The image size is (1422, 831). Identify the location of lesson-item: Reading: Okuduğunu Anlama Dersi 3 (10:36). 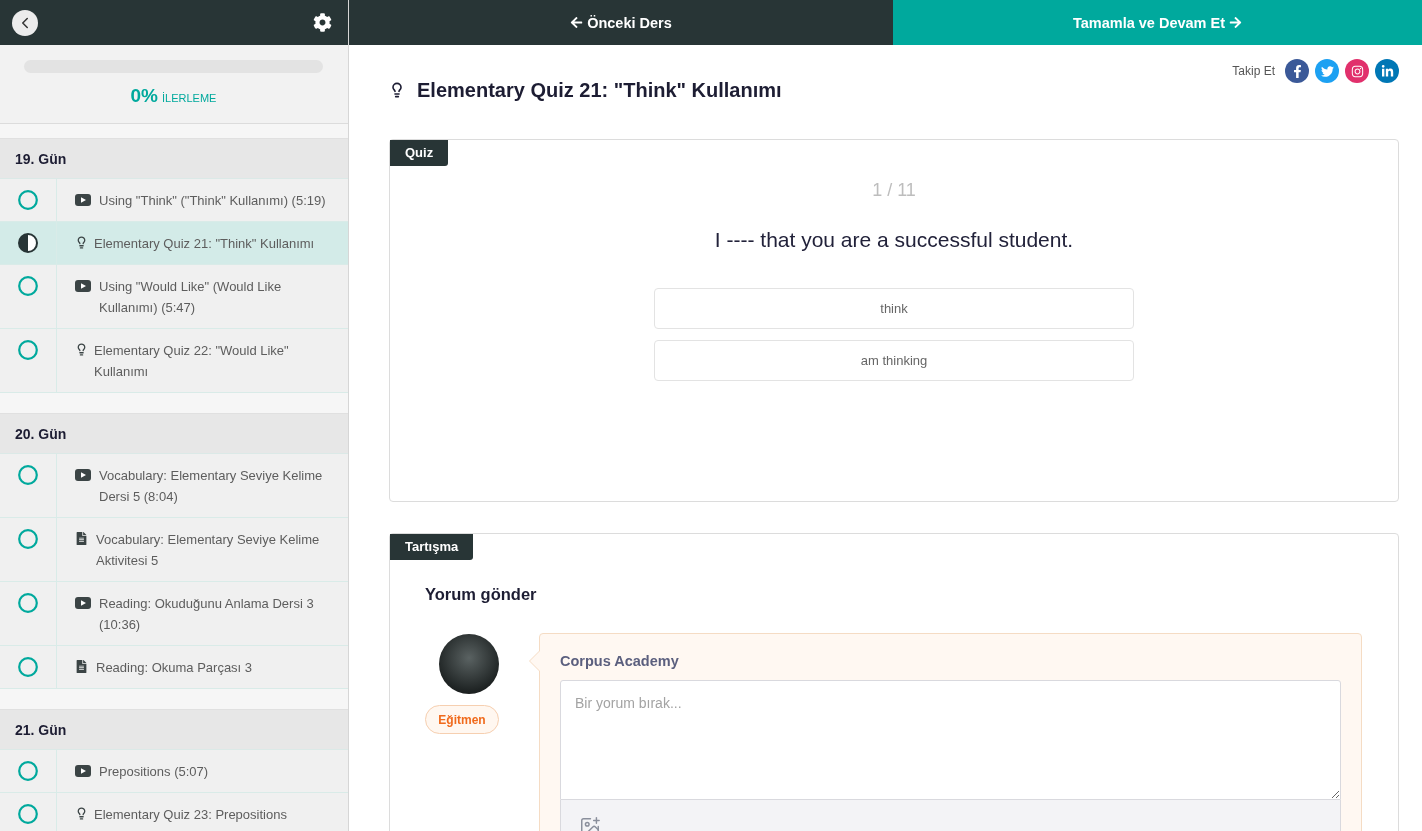
(174, 614).